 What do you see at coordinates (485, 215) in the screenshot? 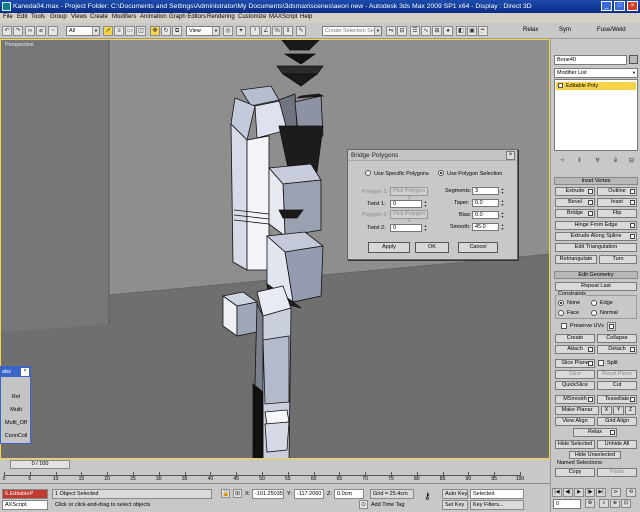
I see `bias-field: 0.0` at bounding box center [485, 215].